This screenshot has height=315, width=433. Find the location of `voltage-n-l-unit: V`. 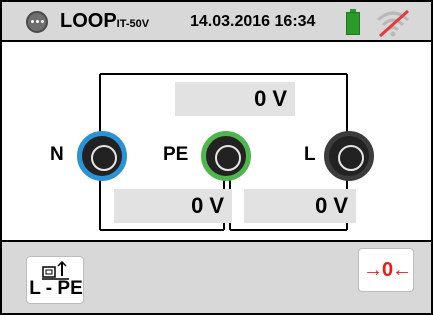

voltage-n-l-unit: V is located at coordinates (279, 98).